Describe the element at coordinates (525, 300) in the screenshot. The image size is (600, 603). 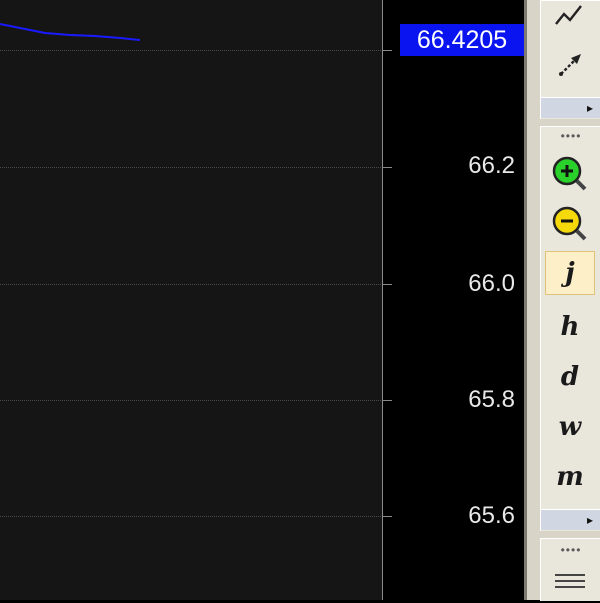
I see `toolbar-splitter` at that location.